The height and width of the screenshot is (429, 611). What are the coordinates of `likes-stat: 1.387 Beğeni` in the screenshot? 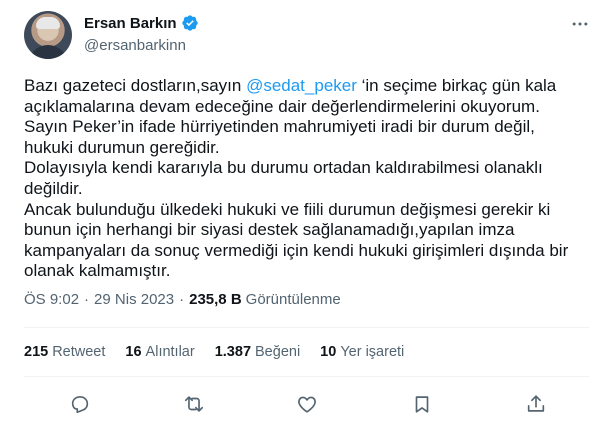 It's located at (257, 352).